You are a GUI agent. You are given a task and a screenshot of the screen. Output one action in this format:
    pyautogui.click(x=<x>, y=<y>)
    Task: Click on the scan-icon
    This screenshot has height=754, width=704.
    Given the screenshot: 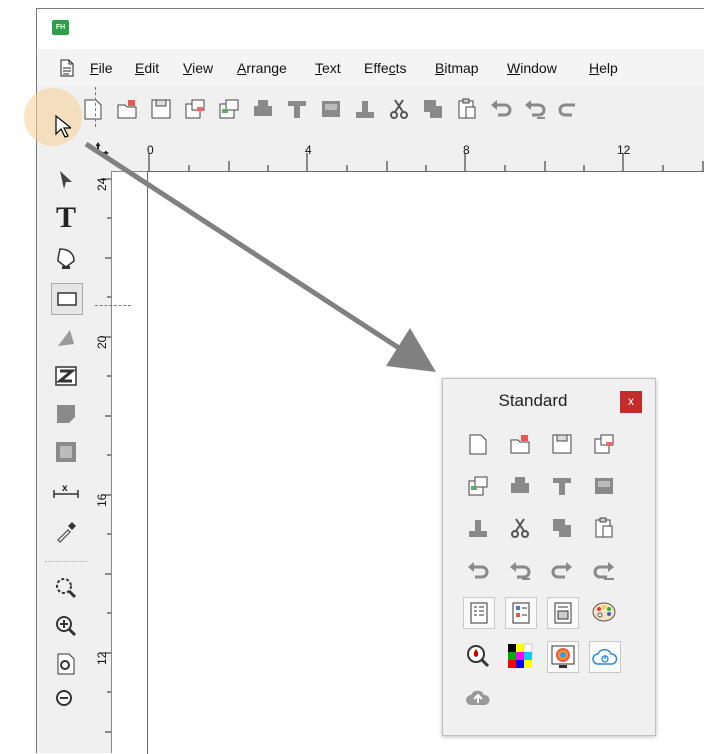 What is the action you would take?
    pyautogui.click(x=604, y=486)
    